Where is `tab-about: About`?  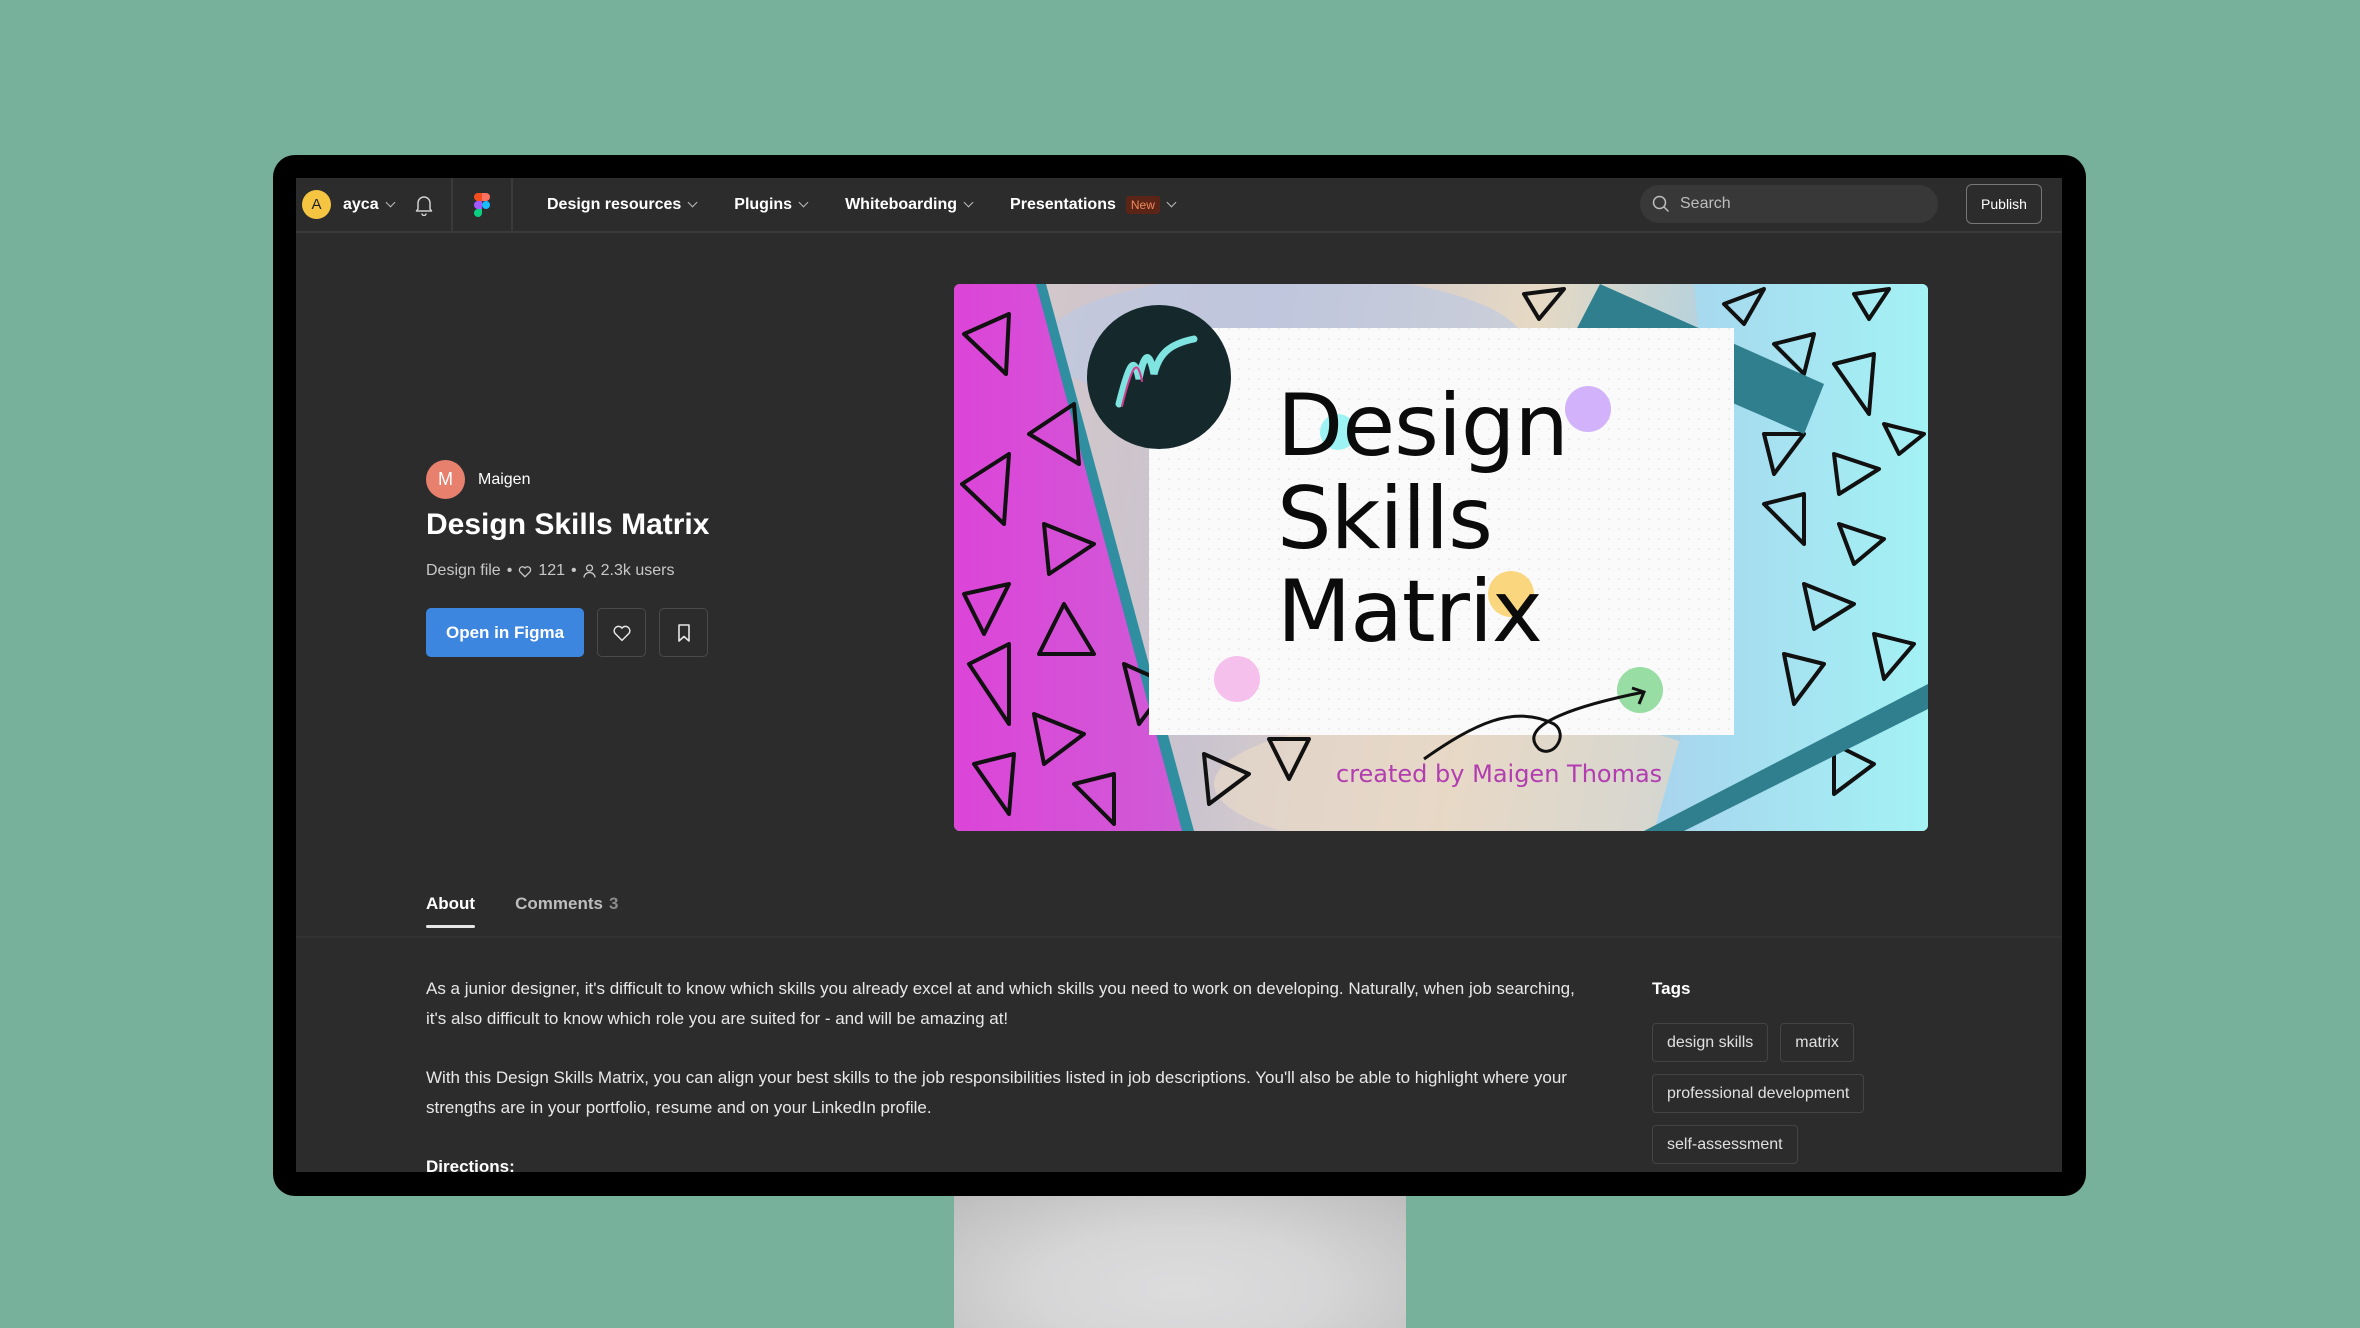 tab-about: About is located at coordinates (451, 911).